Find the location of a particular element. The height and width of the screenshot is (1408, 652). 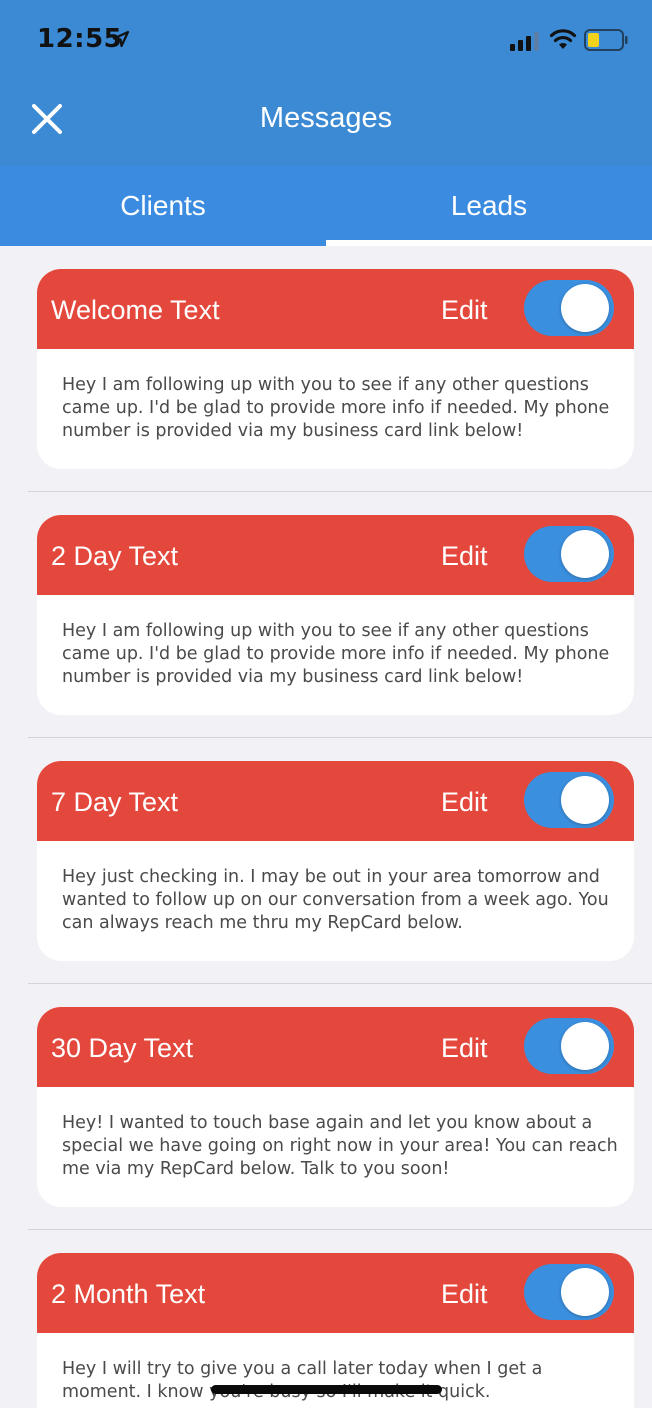

card-header: Welcome Text Edit is located at coordinates (335, 309).